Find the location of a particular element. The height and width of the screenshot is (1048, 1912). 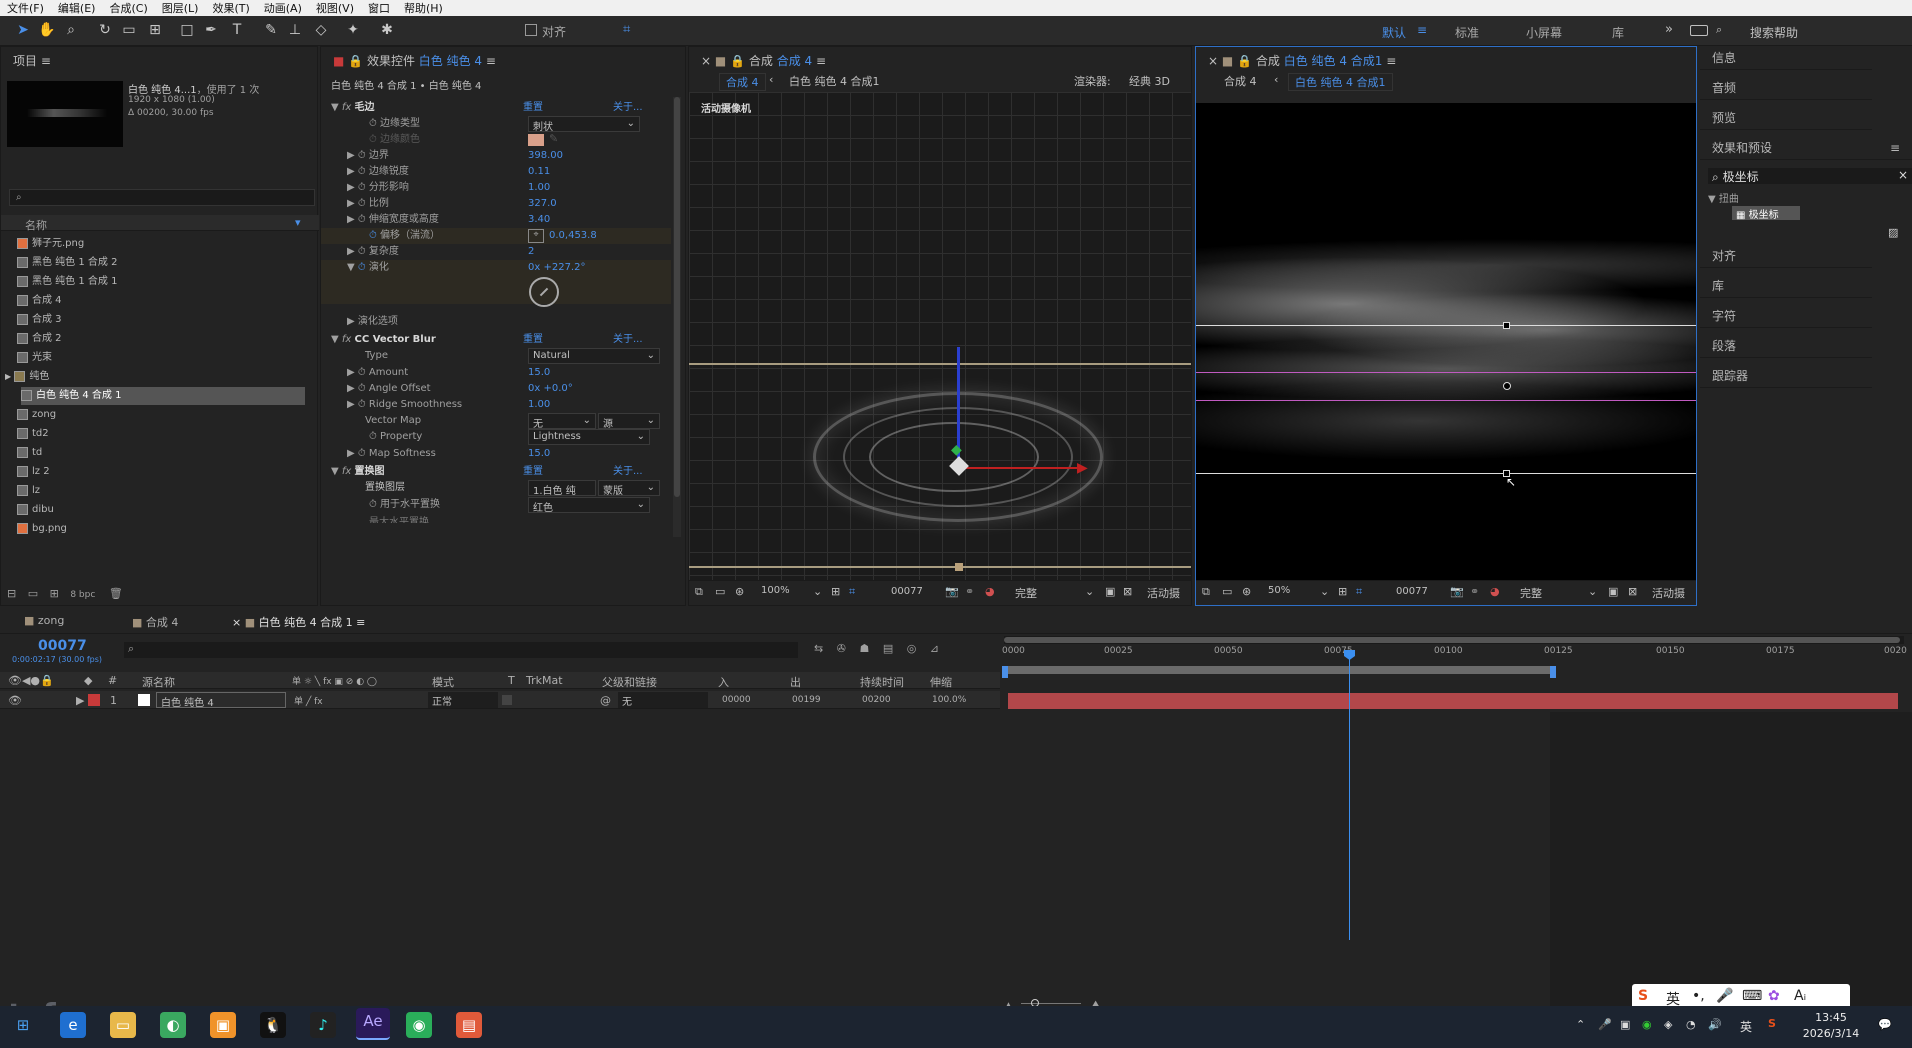

tray-volume-icon: 🔊 is located at coordinates (1715, 1024).